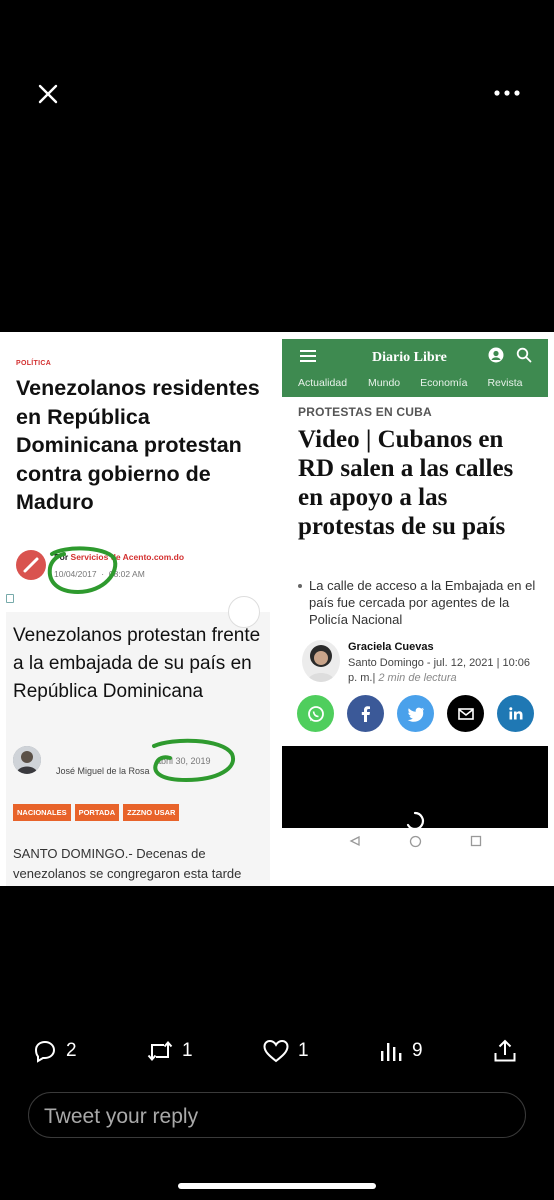 The width and height of the screenshot is (554, 1200). I want to click on view-count: 9, so click(417, 1050).